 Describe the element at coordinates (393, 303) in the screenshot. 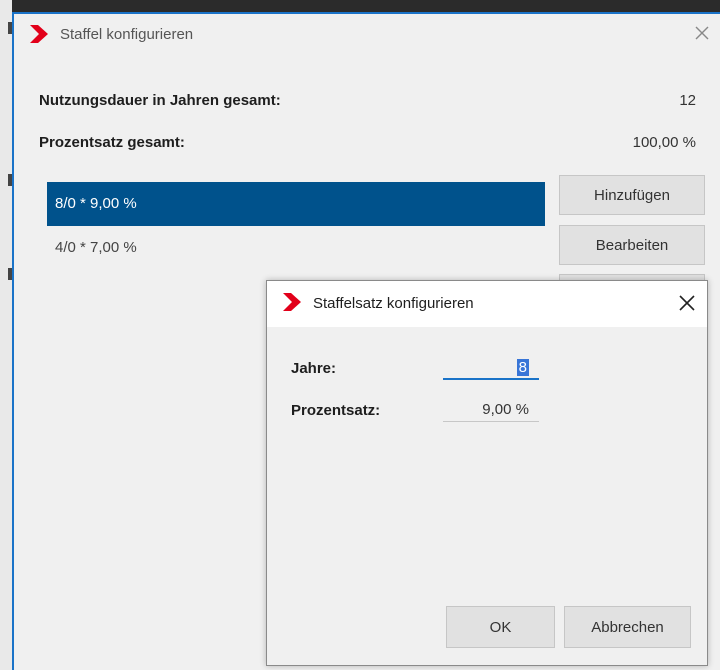

I see `sub-dialog-title: Staffelsatz konfigurieren` at that location.